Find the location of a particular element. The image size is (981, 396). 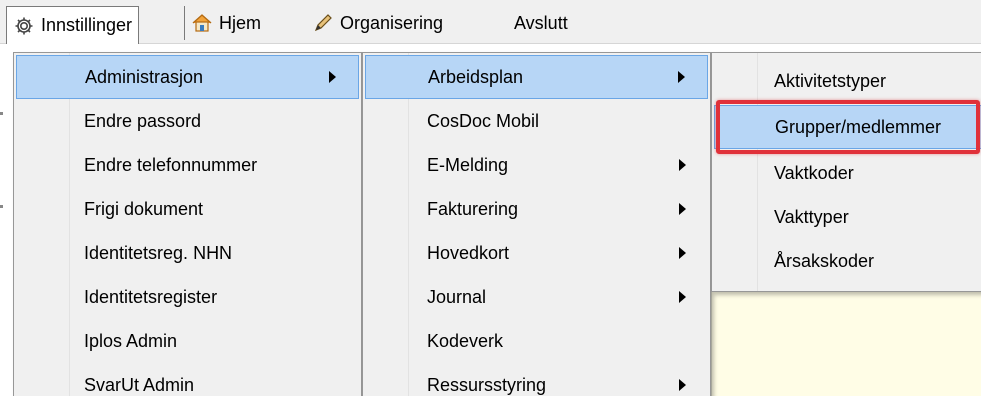

menu-item-endre-passord: Endre passord is located at coordinates (187, 121).